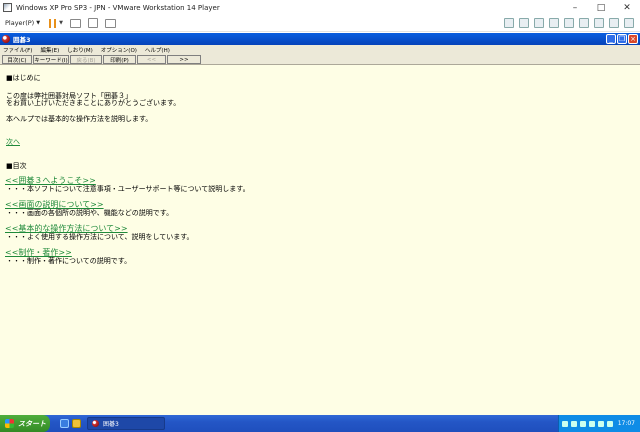 The height and width of the screenshot is (432, 640). What do you see at coordinates (157, 50) in the screenshot?
I see `menu-help: ヘルプ(H)` at bounding box center [157, 50].